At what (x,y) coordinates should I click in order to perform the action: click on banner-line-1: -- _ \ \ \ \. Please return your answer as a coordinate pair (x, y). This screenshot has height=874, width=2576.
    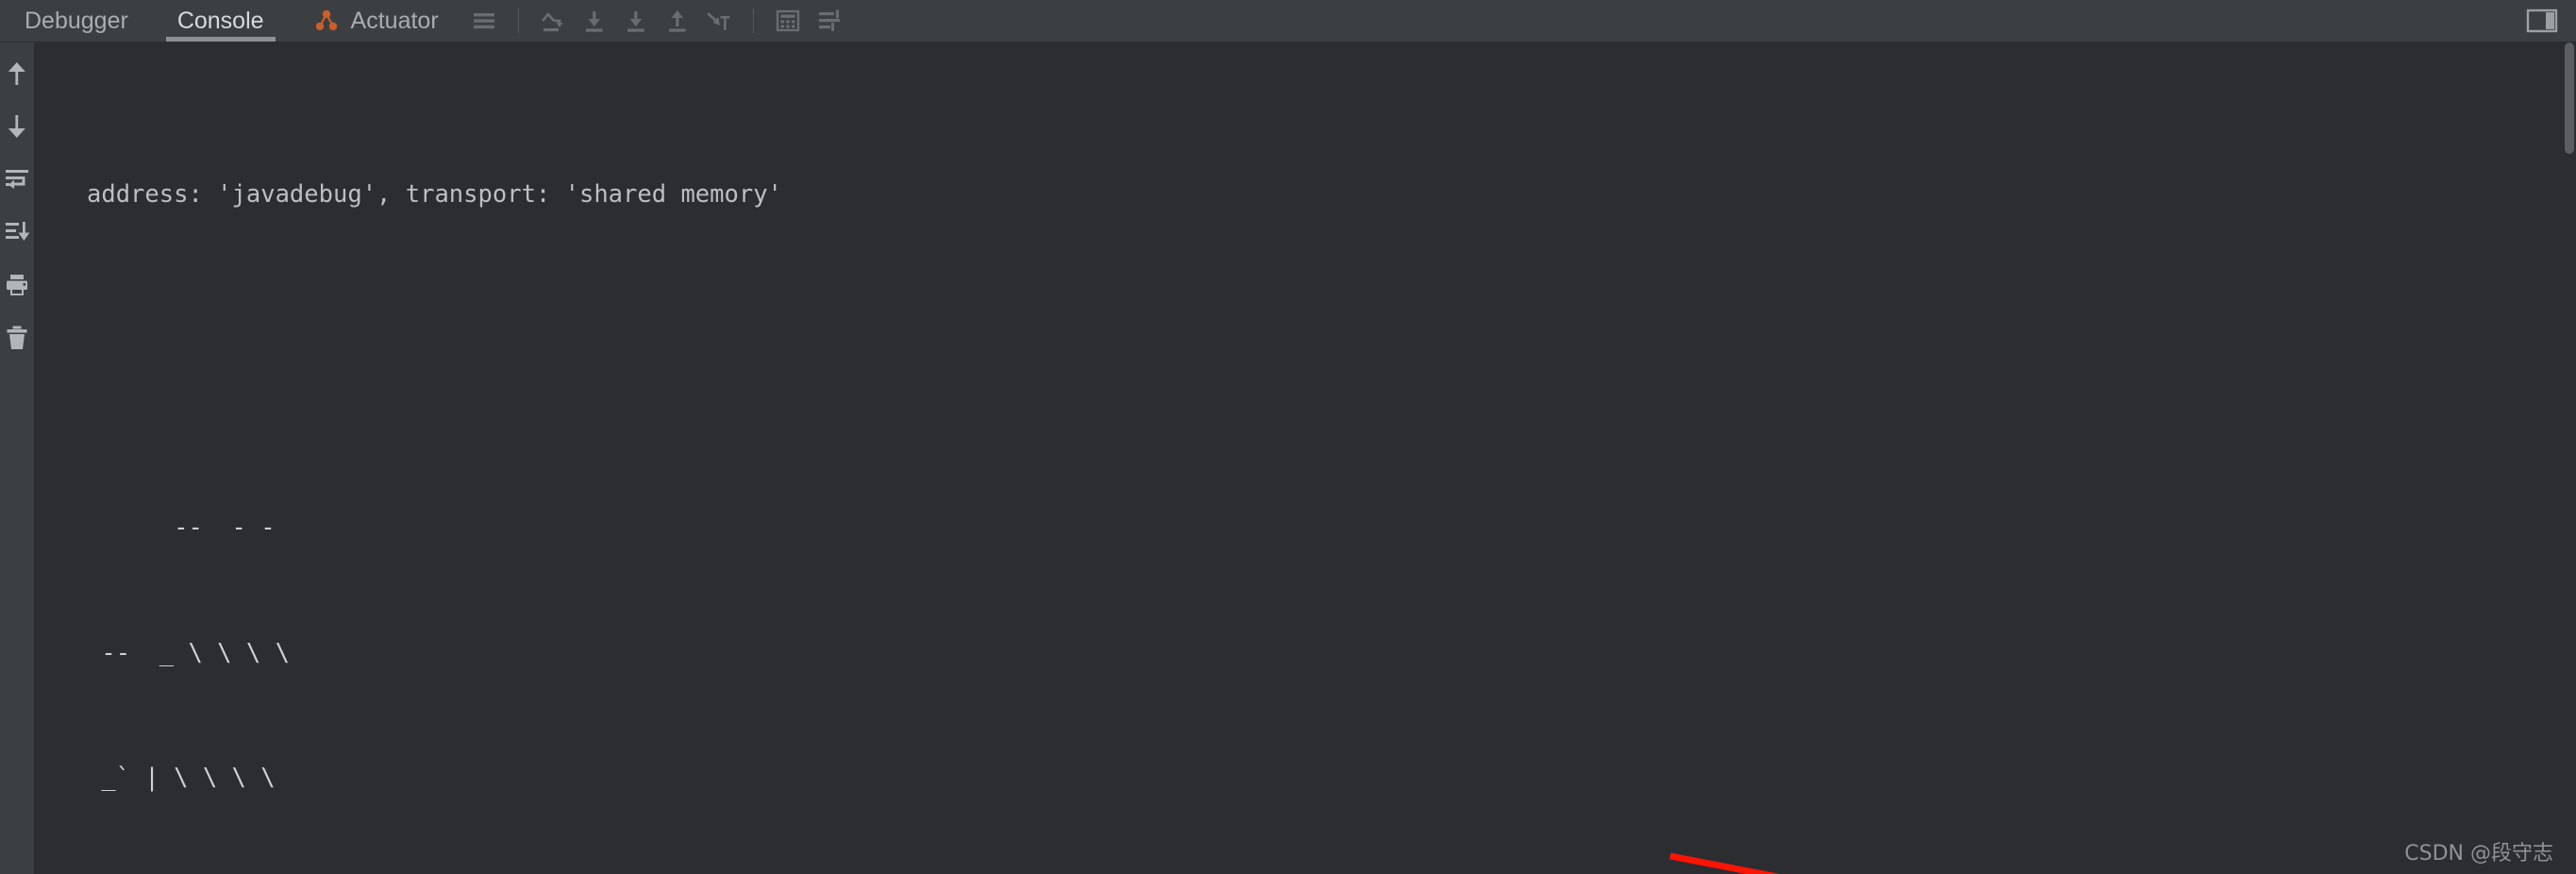
    Looking at the image, I should click on (188, 652).